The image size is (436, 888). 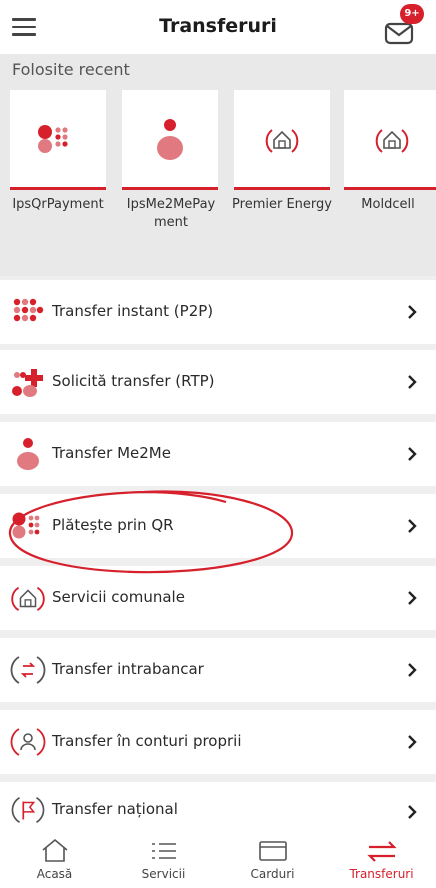 I want to click on tab-label: Transferuri, so click(x=381, y=874).